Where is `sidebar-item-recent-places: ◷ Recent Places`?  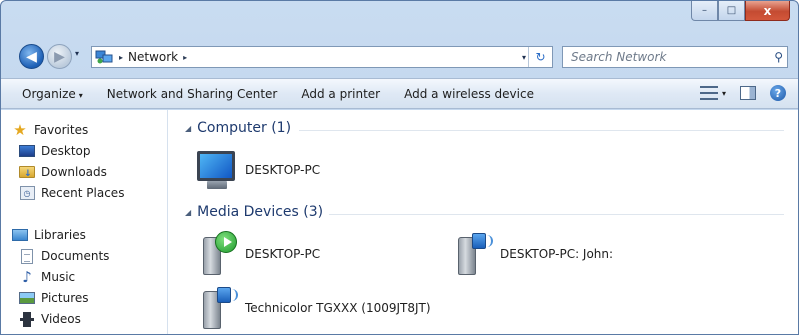 sidebar-item-recent-places: ◷ Recent Places is located at coordinates (71, 193).